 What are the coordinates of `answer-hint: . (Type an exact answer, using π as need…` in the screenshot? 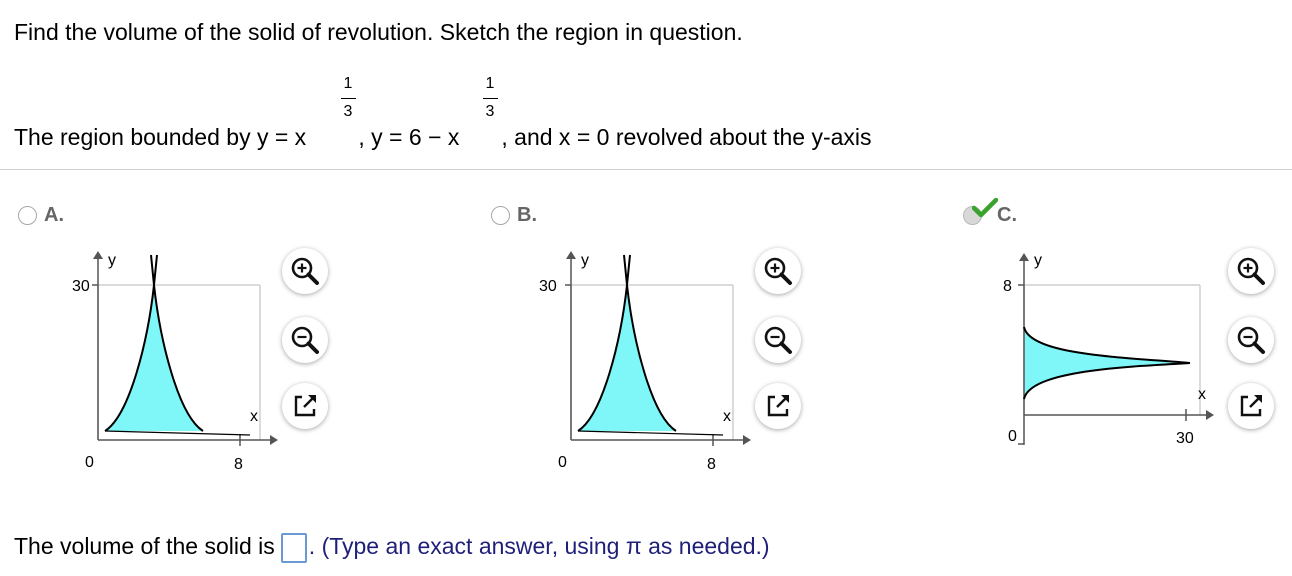 It's located at (539, 546).